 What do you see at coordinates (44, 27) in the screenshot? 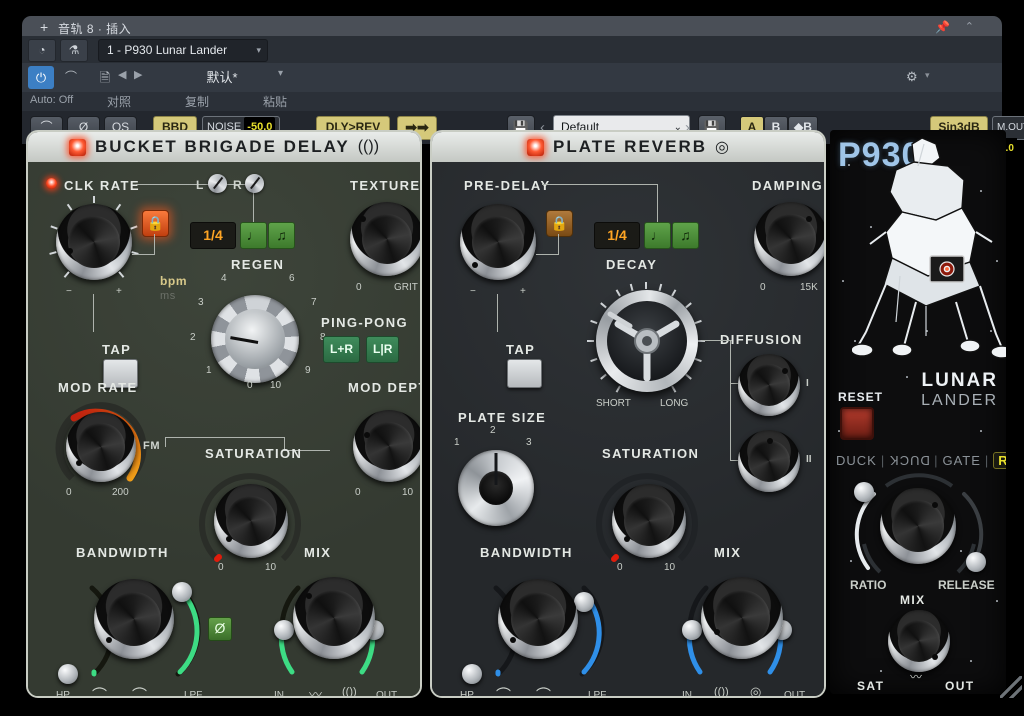
I see `add-plugin-icon: +` at bounding box center [44, 27].